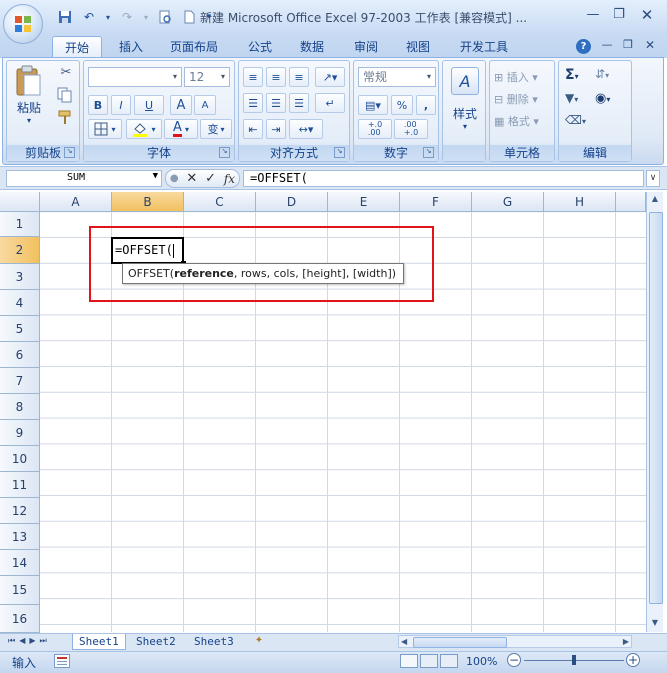 The image size is (667, 673). Describe the element at coordinates (220, 202) in the screenshot. I see `column-header-c: C` at that location.